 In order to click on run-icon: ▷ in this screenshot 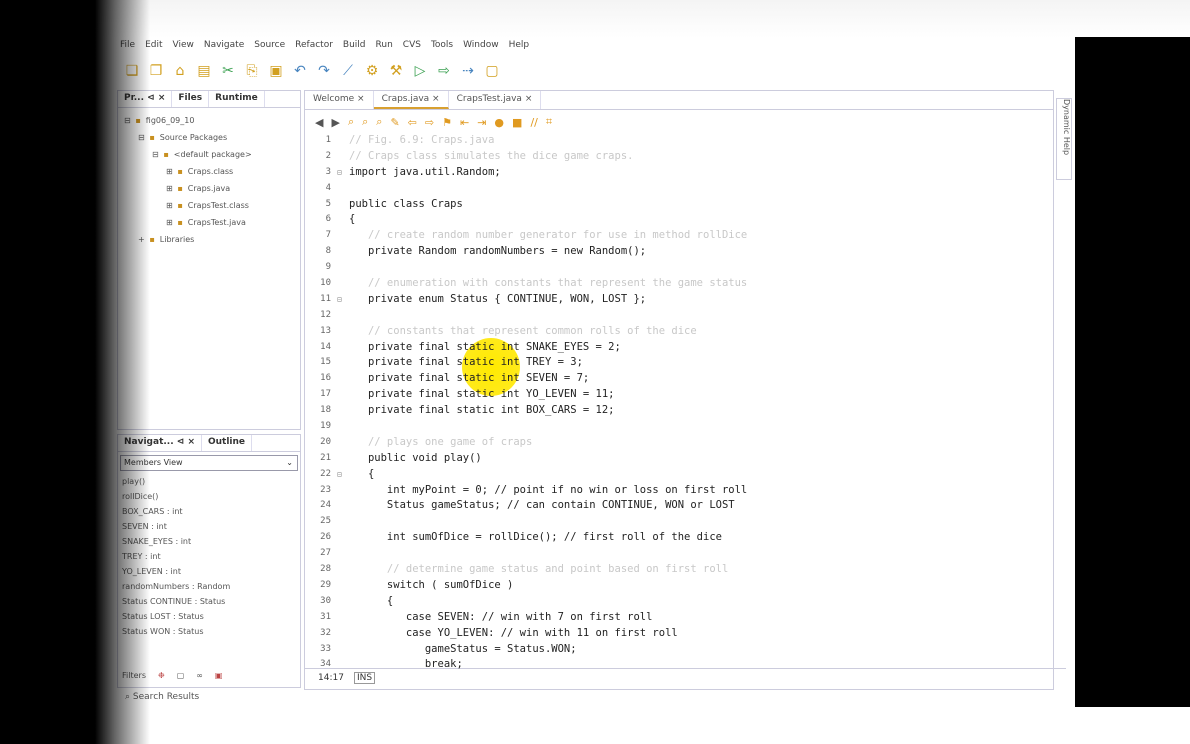, I will do `click(420, 71)`.